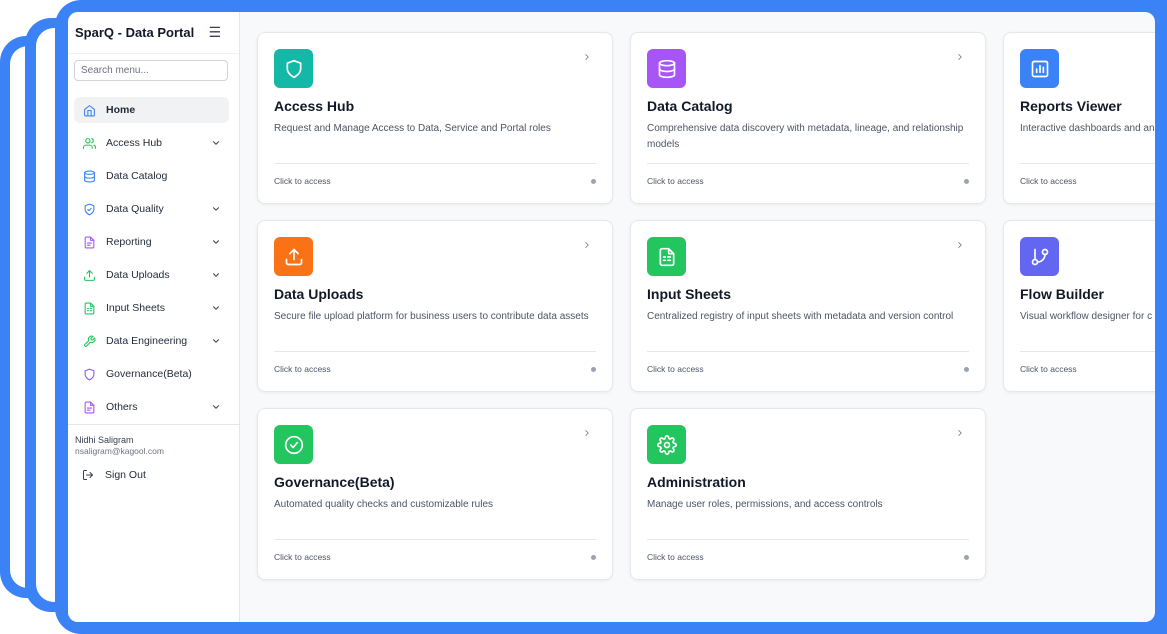 The width and height of the screenshot is (1167, 634). Describe the element at coordinates (151, 407) in the screenshot. I see `sidebar-item-others: Others` at that location.